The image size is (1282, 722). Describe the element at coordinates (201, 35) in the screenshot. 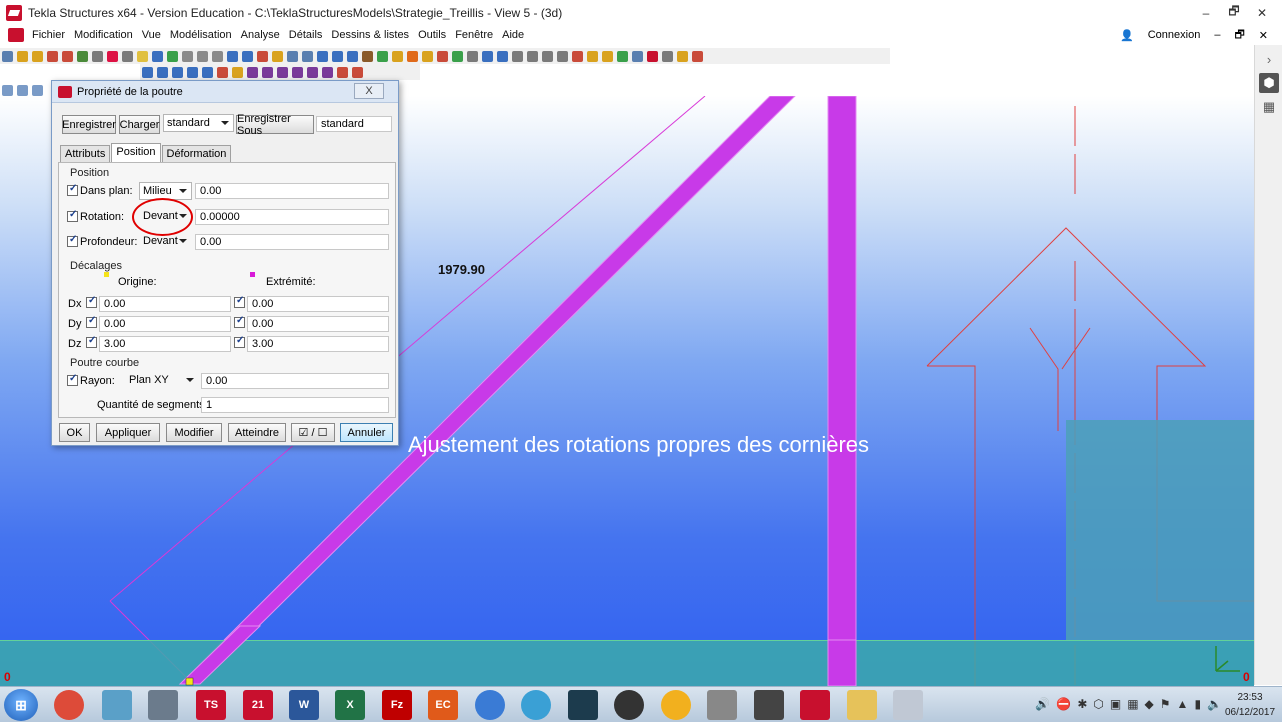

I see `menu-modelisation: Modélisation` at that location.